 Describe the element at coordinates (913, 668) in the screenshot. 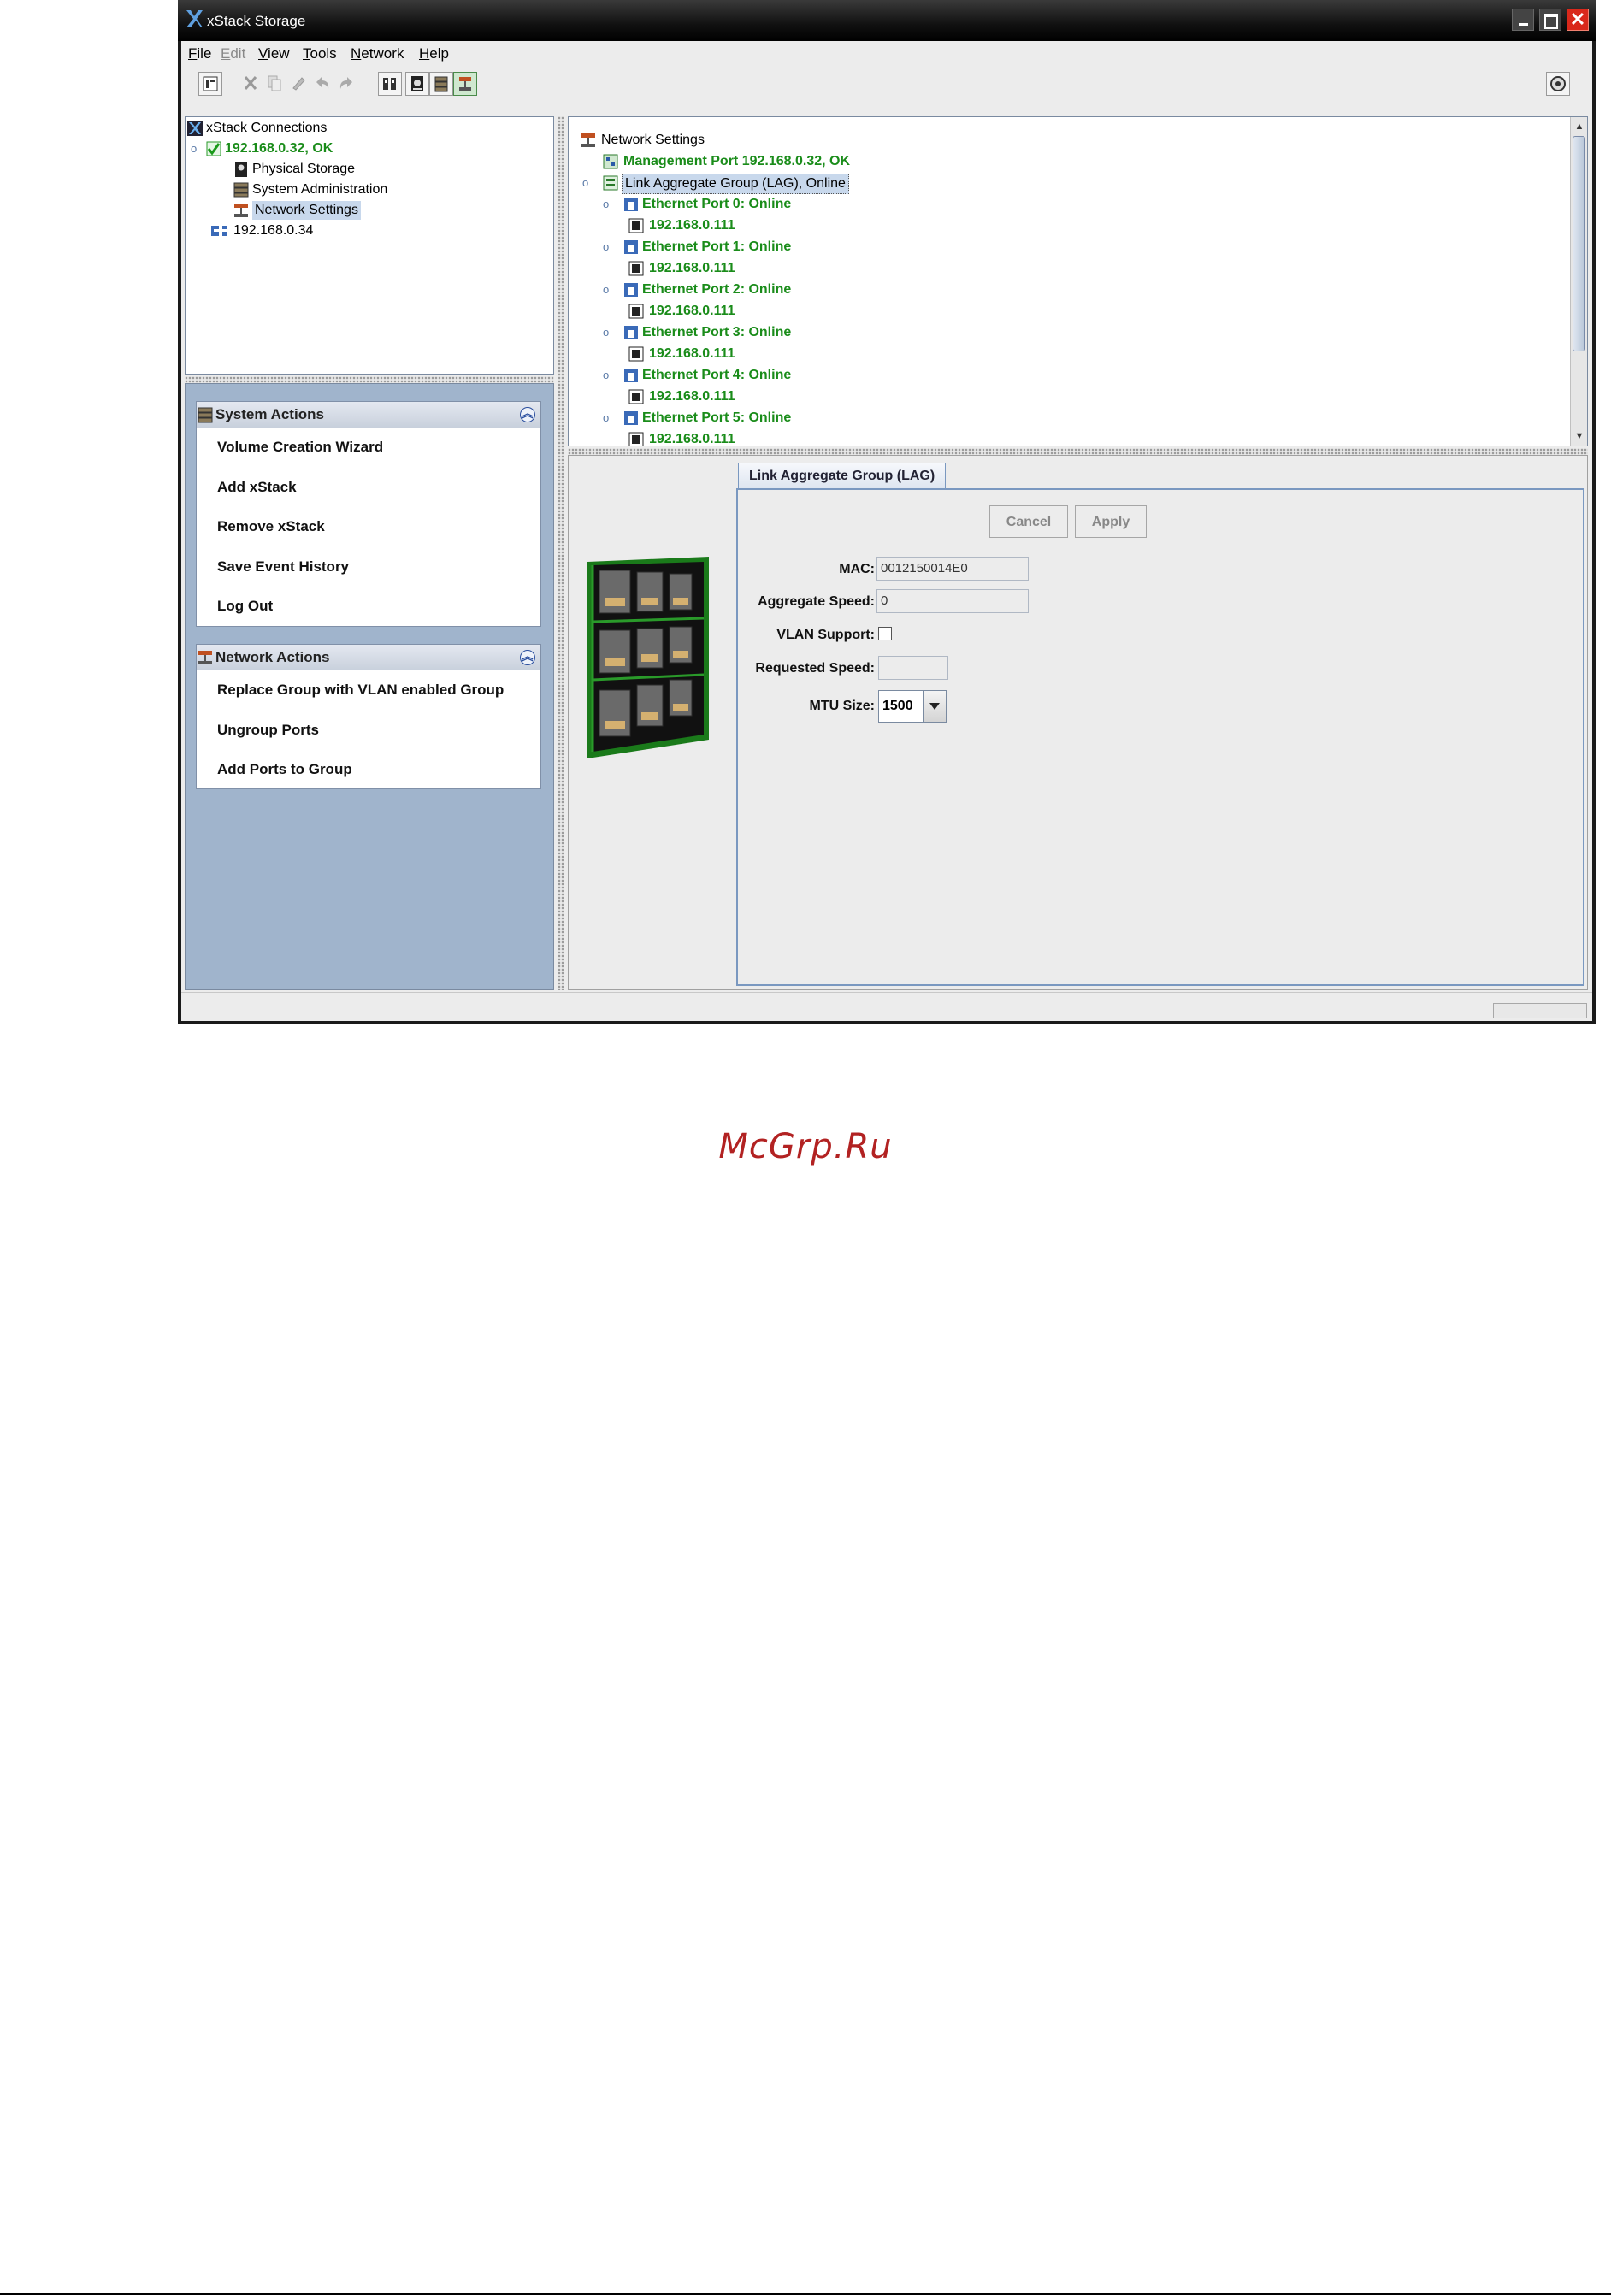

I see `requested-speed-field` at that location.